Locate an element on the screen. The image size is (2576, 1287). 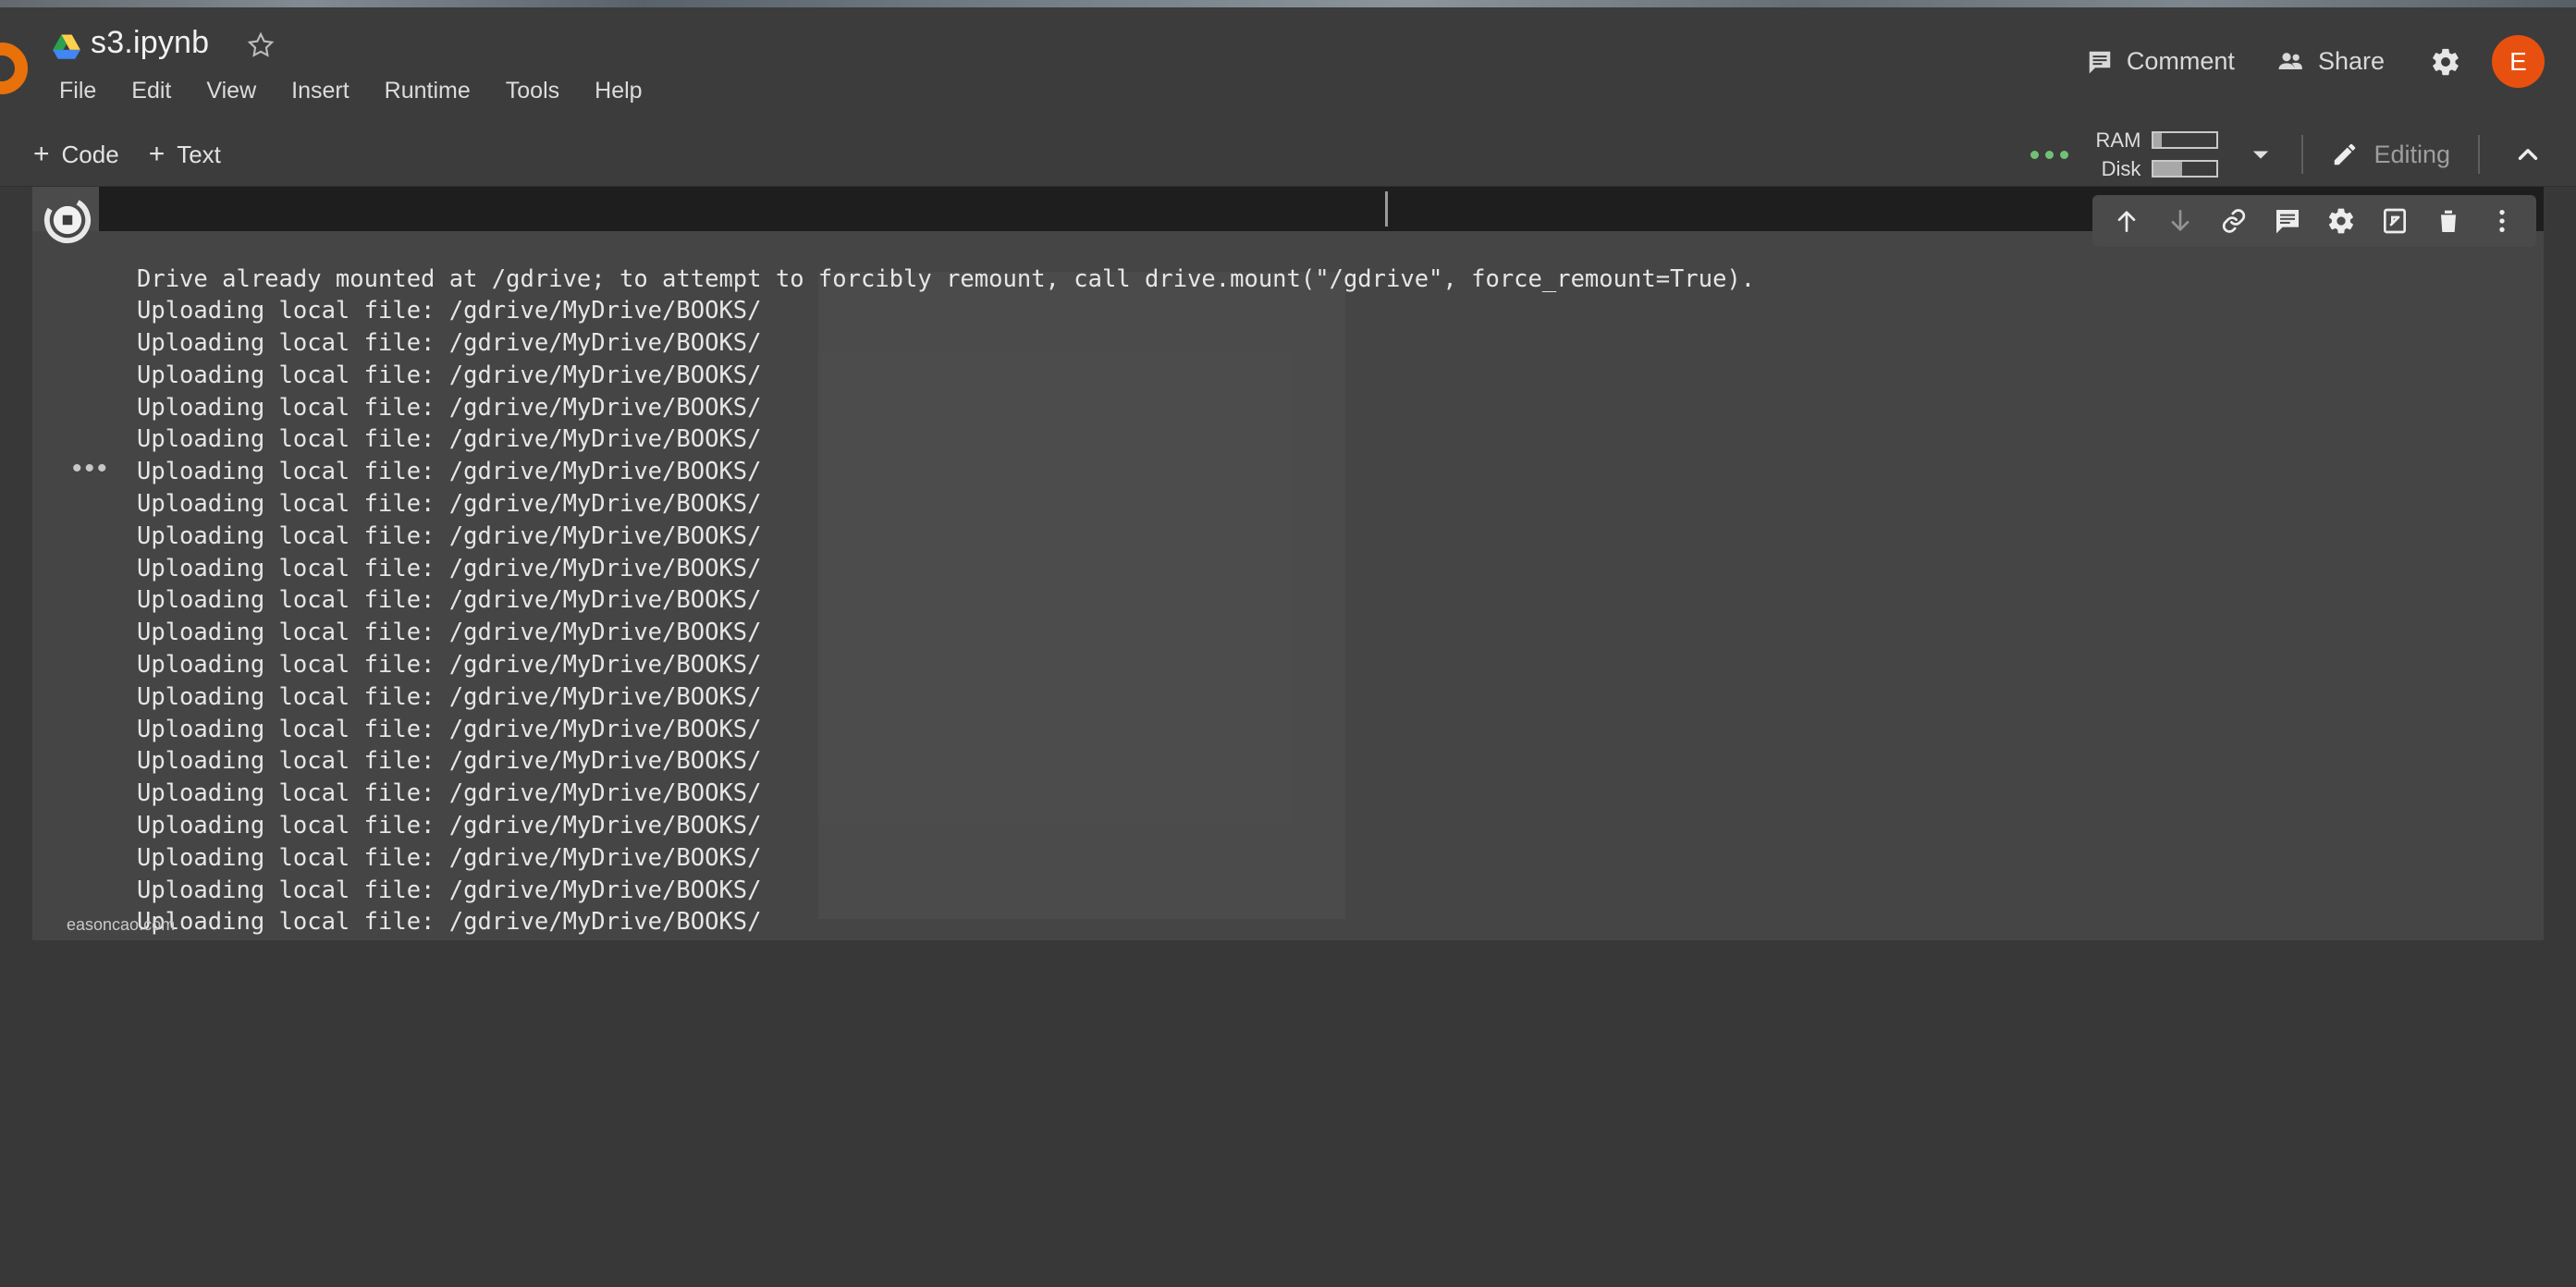
cell-settings-icon is located at coordinates (2341, 221).